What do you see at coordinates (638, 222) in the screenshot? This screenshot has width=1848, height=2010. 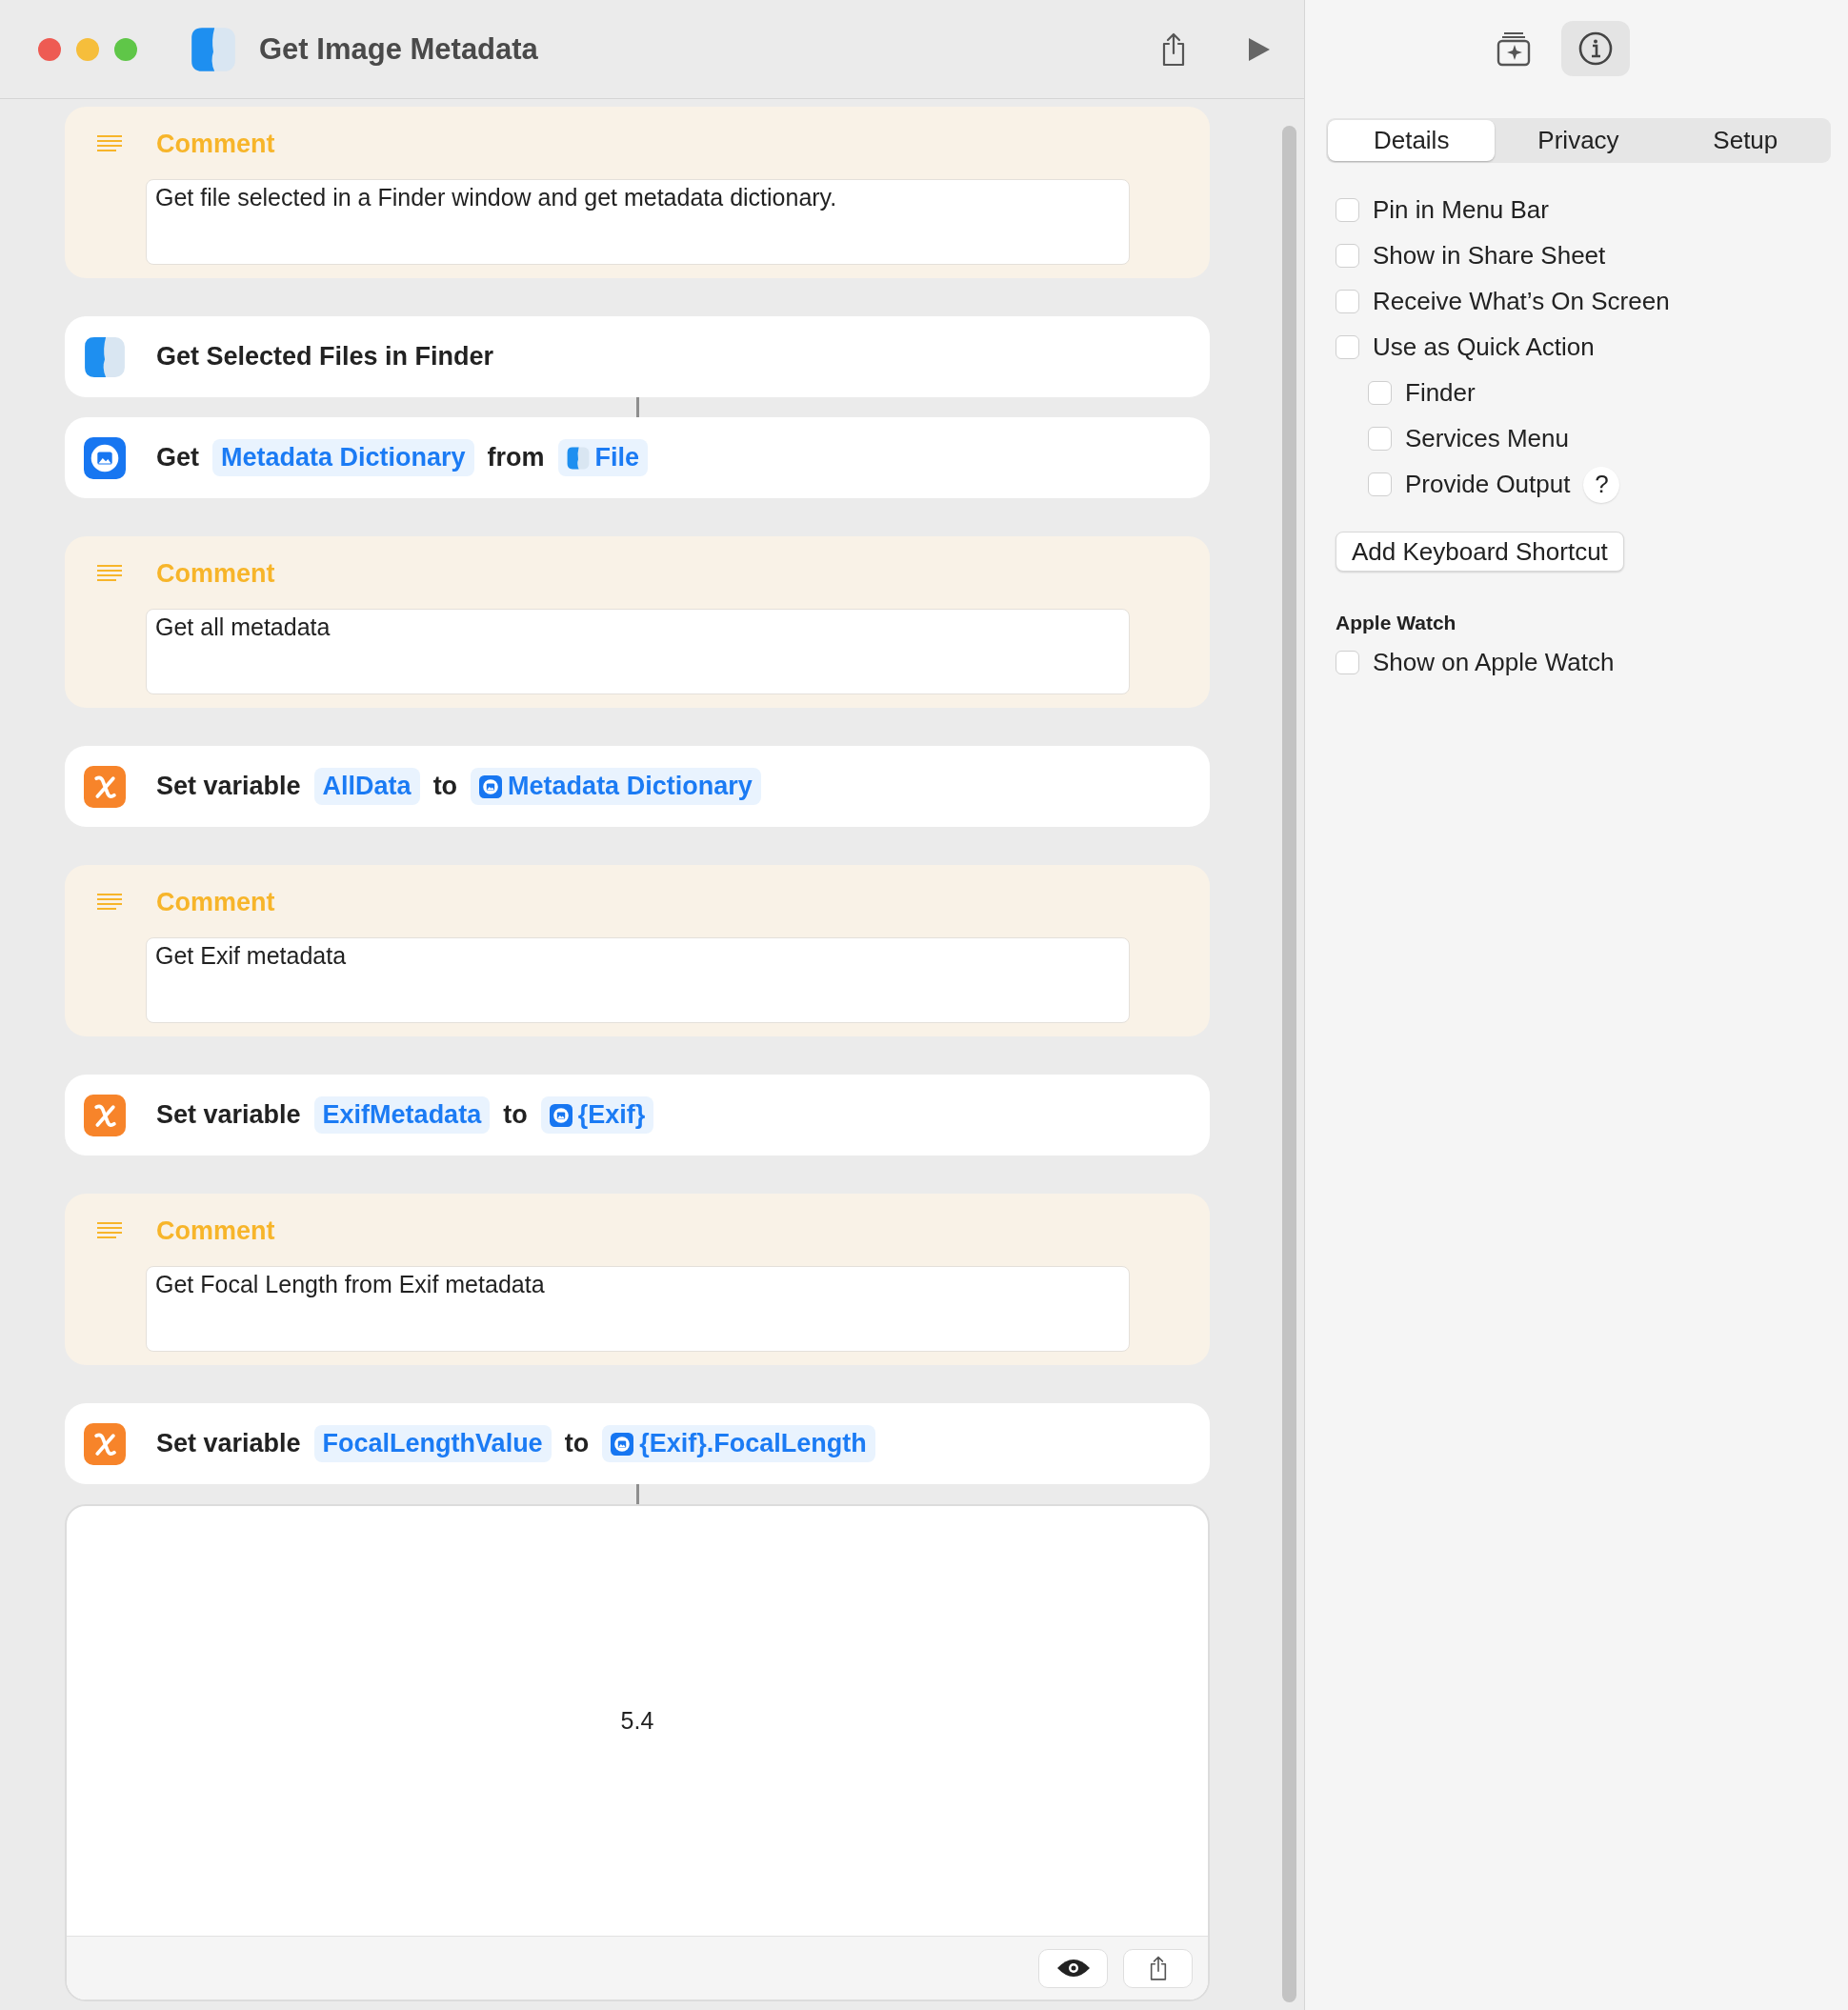 I see `comment-field: Get file selected in a Finder window and get metadata dictionary.` at bounding box center [638, 222].